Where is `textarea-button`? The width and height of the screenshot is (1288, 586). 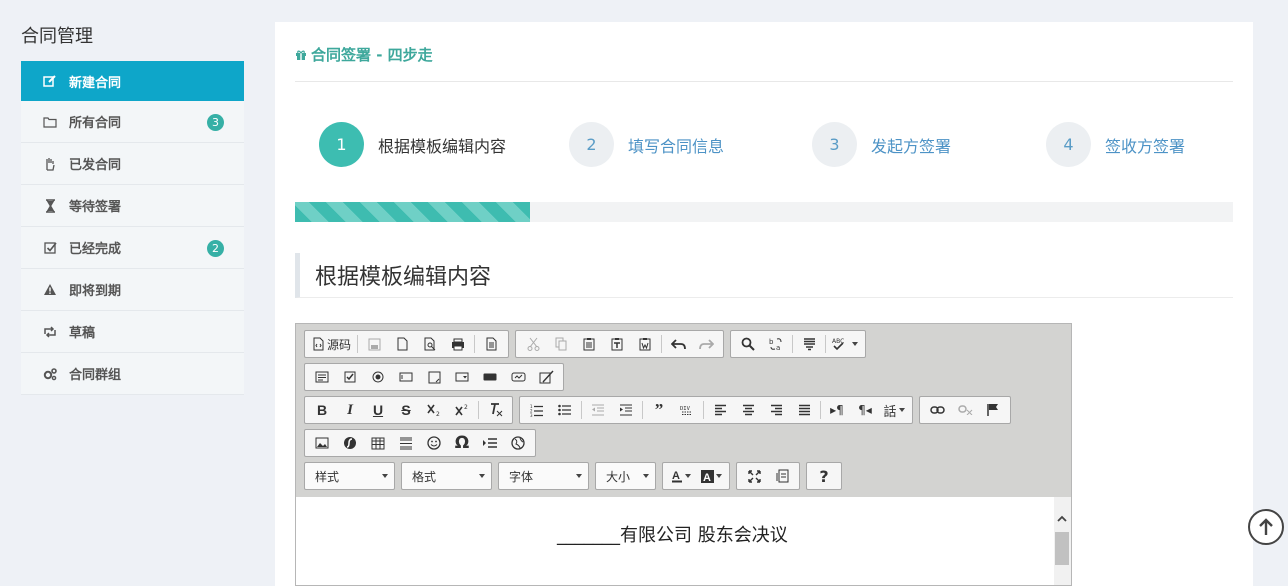
textarea-button is located at coordinates (434, 377).